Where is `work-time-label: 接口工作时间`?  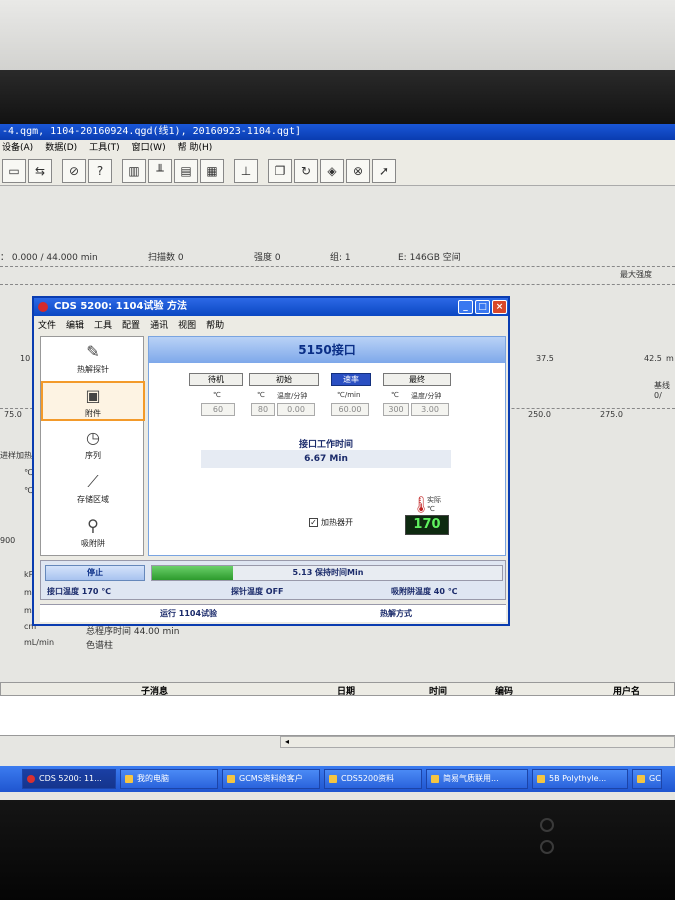 work-time-label: 接口工作时间 is located at coordinates (325, 445).